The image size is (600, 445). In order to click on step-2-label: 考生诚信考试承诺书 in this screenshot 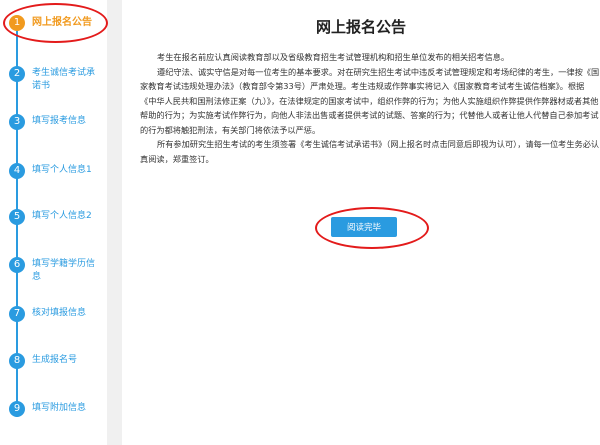, I will do `click(64, 79)`.